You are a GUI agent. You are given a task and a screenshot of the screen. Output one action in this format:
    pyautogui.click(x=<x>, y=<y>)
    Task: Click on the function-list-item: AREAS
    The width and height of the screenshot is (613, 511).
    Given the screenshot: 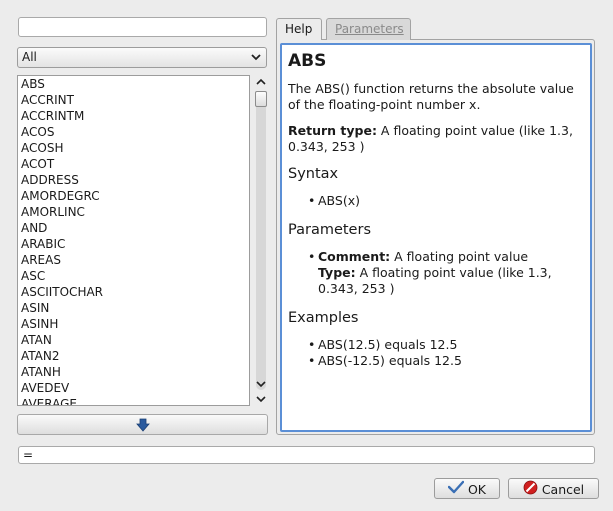 What is the action you would take?
    pyautogui.click(x=133, y=260)
    